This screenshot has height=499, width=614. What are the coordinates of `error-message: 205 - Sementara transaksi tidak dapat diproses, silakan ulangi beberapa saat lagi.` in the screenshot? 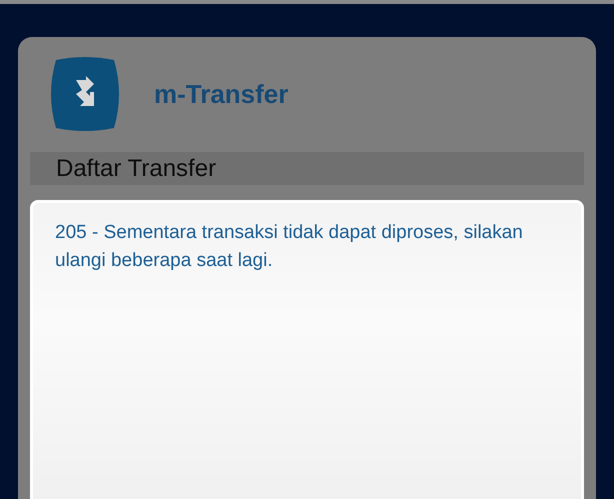 It's located at (289, 247).